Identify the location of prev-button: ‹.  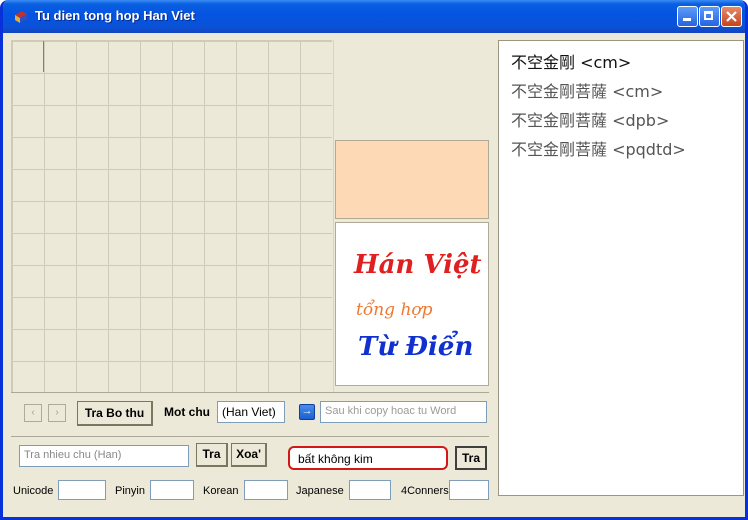
(33, 413).